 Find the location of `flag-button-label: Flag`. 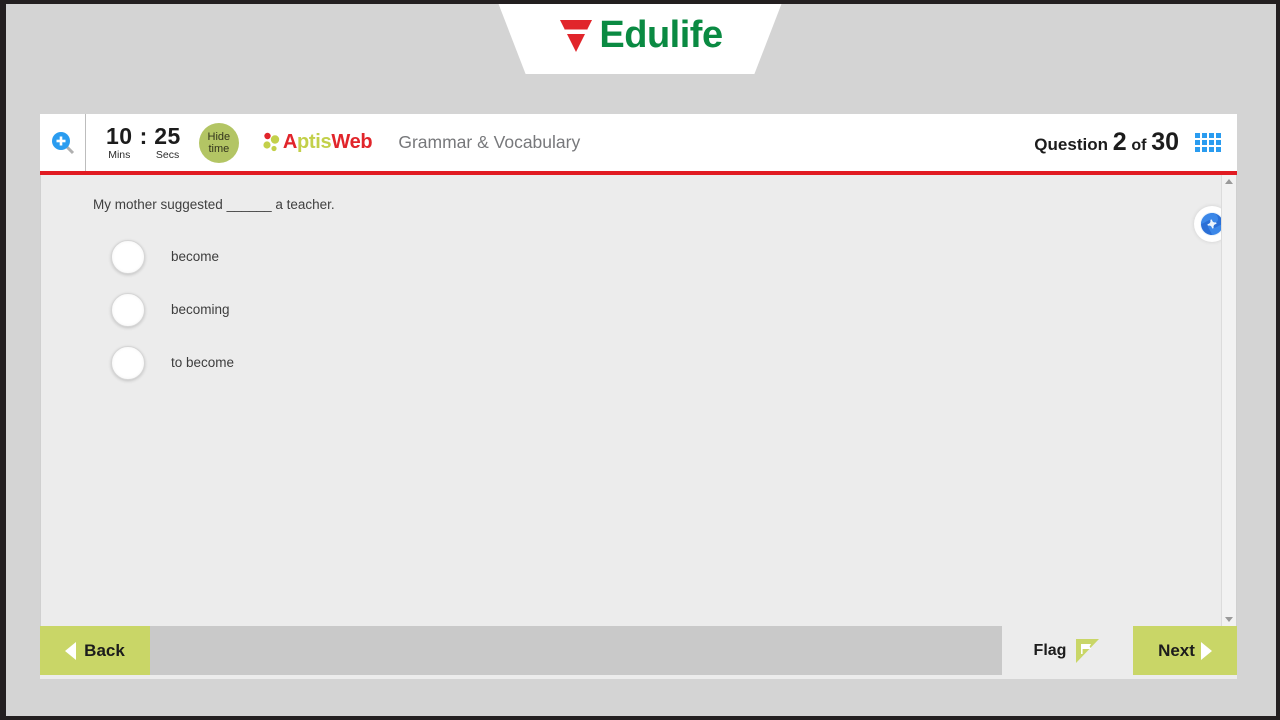

flag-button-label: Flag is located at coordinates (1050, 650).